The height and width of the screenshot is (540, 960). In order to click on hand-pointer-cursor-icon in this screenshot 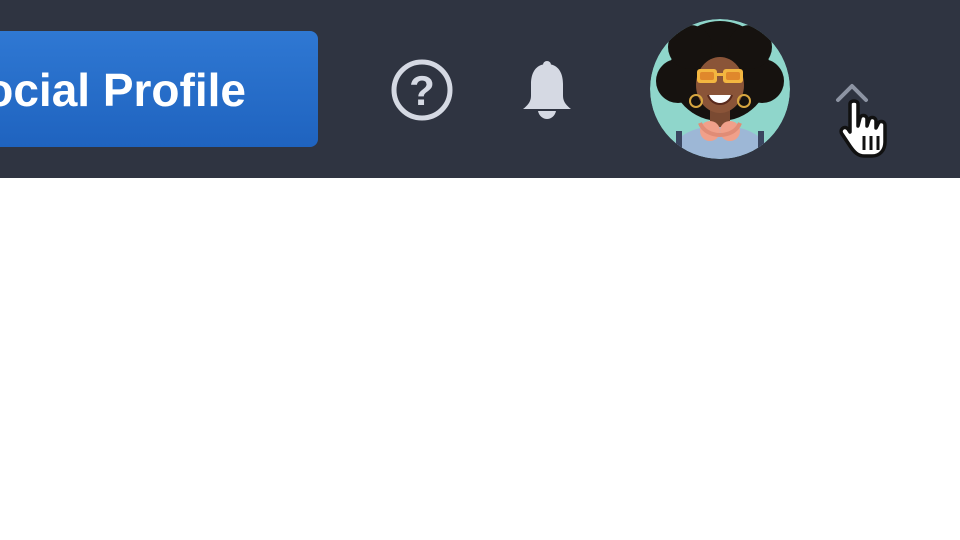, I will do `click(868, 129)`.